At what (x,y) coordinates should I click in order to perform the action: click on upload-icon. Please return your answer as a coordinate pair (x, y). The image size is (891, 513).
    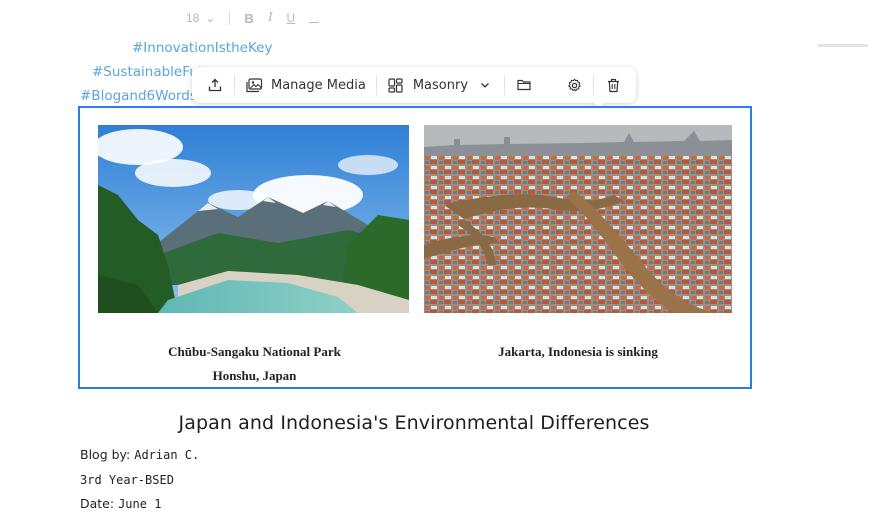
    Looking at the image, I should click on (215, 85).